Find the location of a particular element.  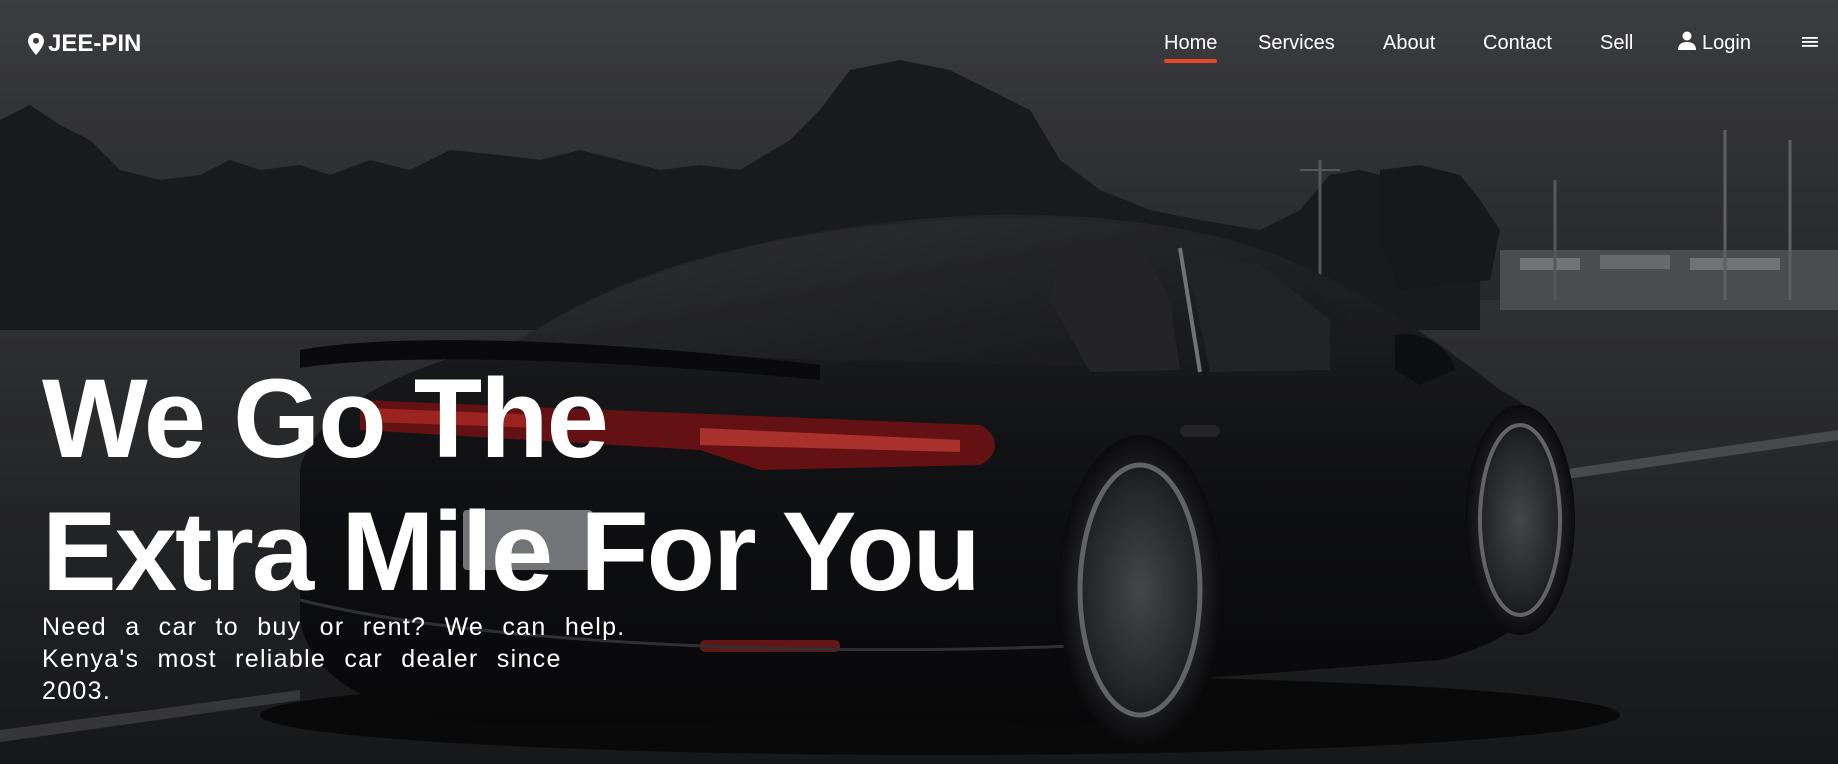

brand-logo-link: JEE-PIN is located at coordinates (84, 44).